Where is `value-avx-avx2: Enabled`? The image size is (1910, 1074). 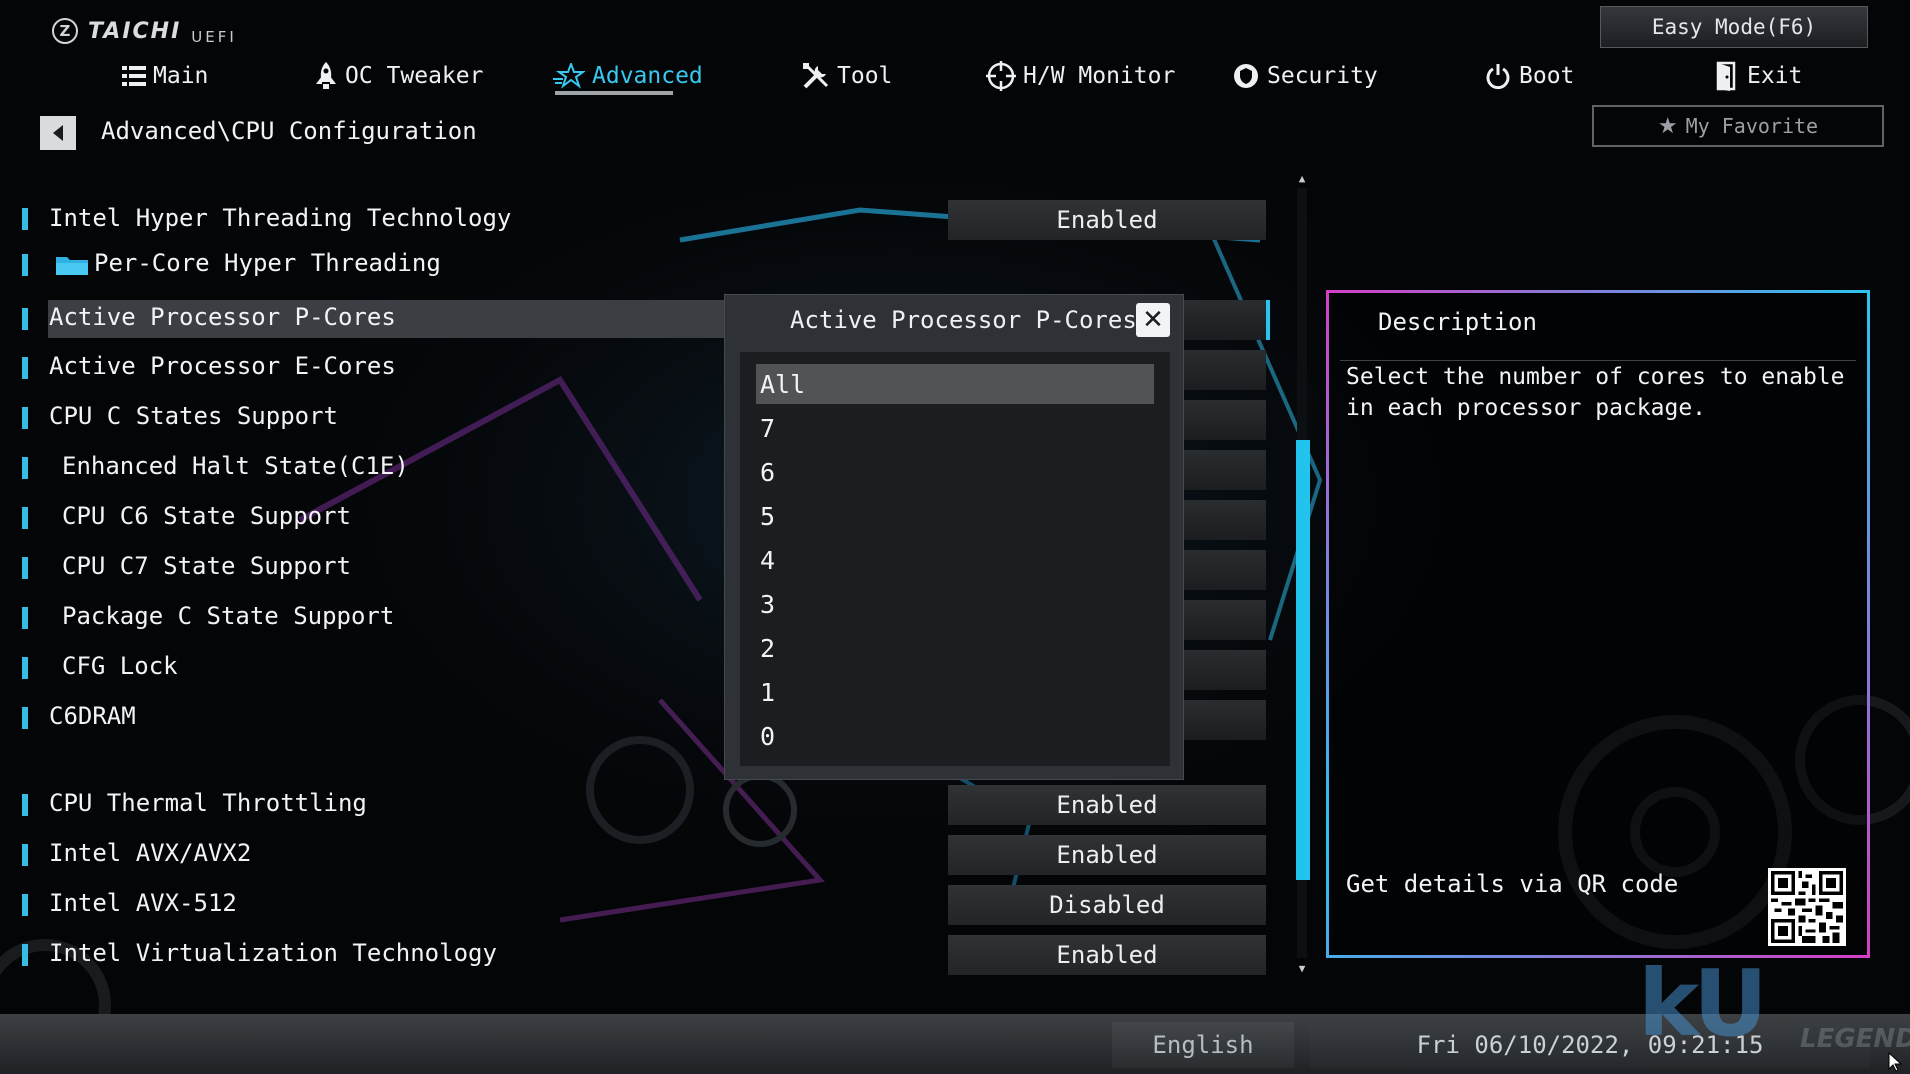
value-avx-avx2: Enabled is located at coordinates (1107, 855).